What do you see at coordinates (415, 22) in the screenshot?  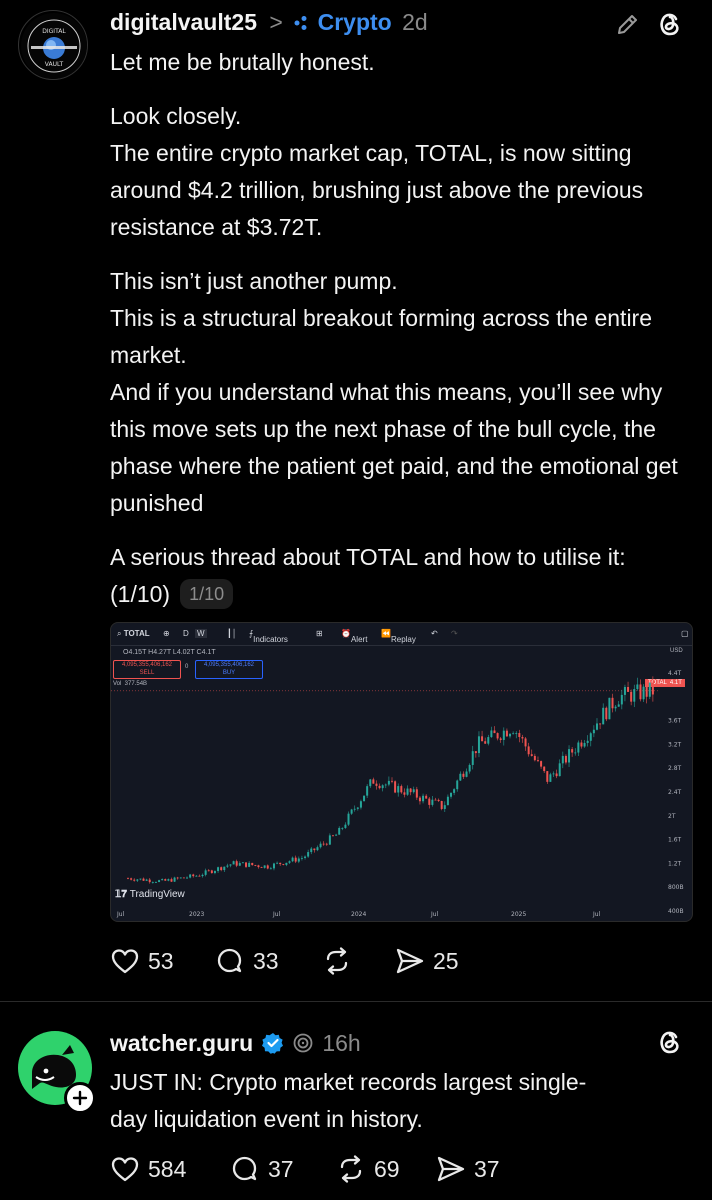 I see `post1-time: 2d` at bounding box center [415, 22].